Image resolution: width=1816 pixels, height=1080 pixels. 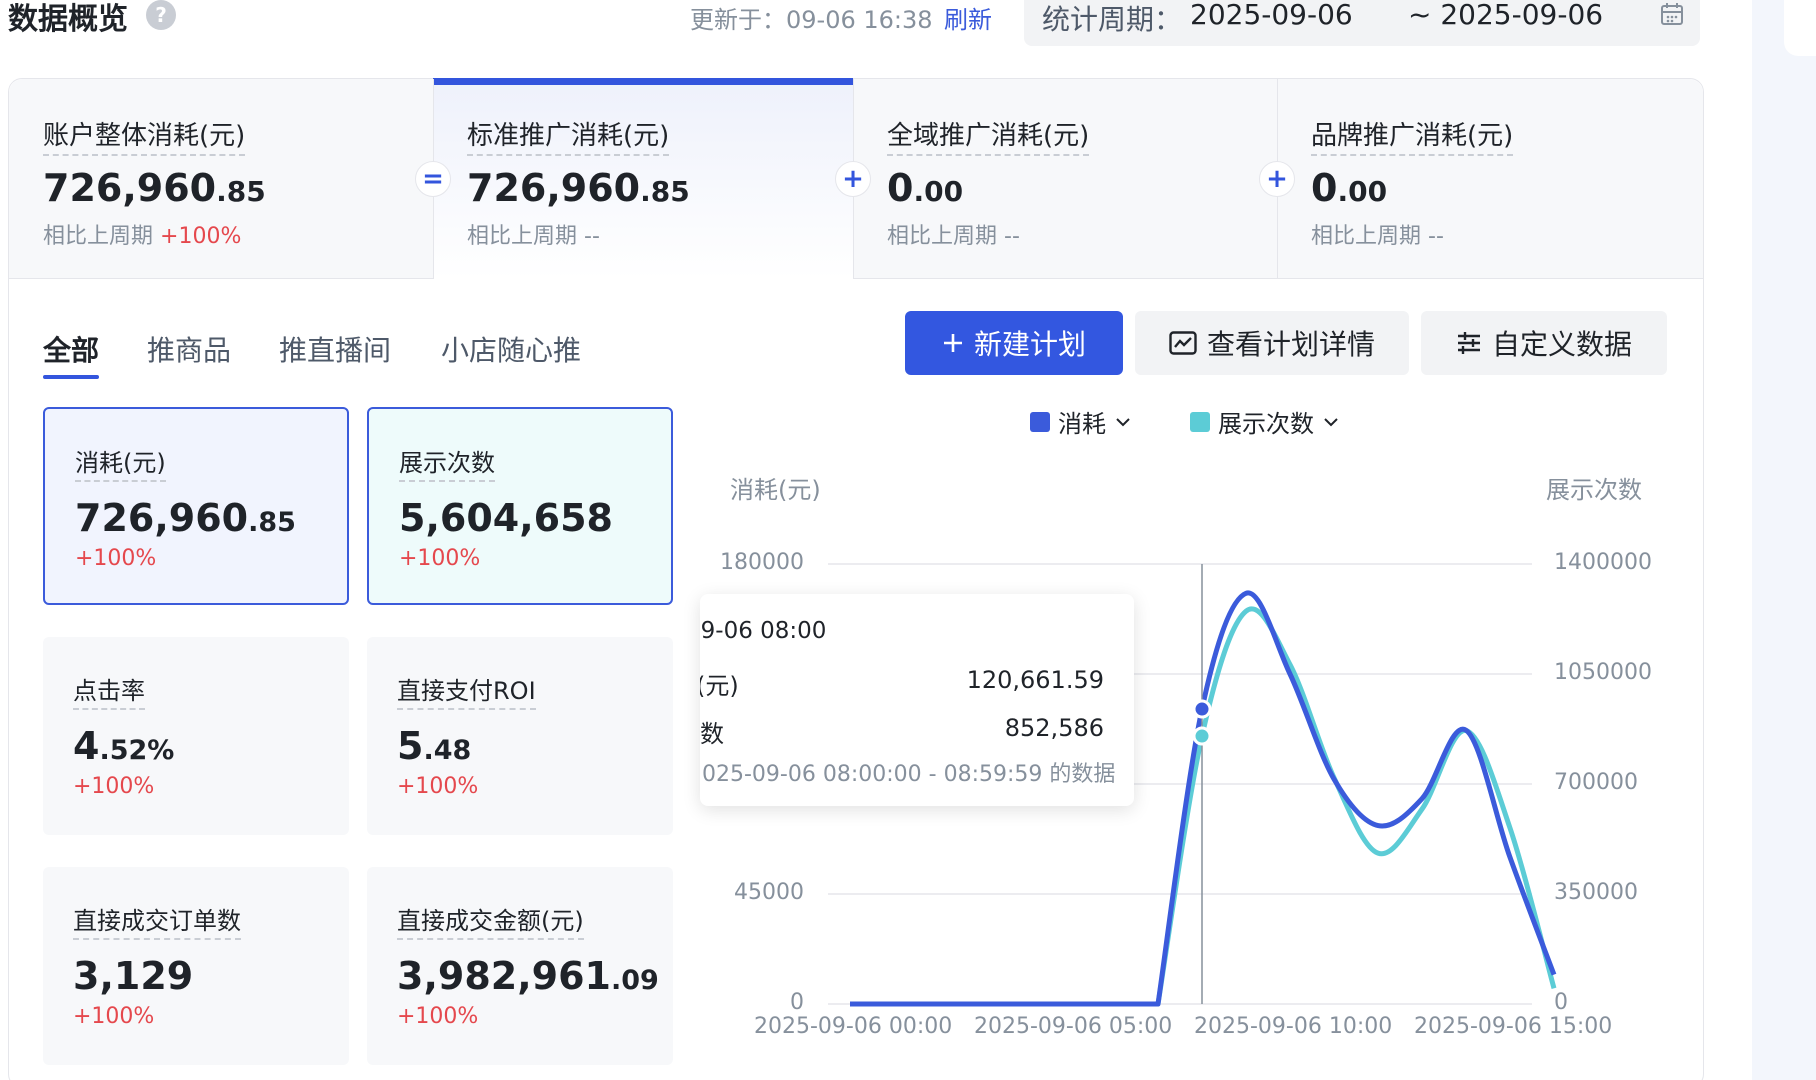 I want to click on hover-point-impressions, so click(x=1202, y=736).